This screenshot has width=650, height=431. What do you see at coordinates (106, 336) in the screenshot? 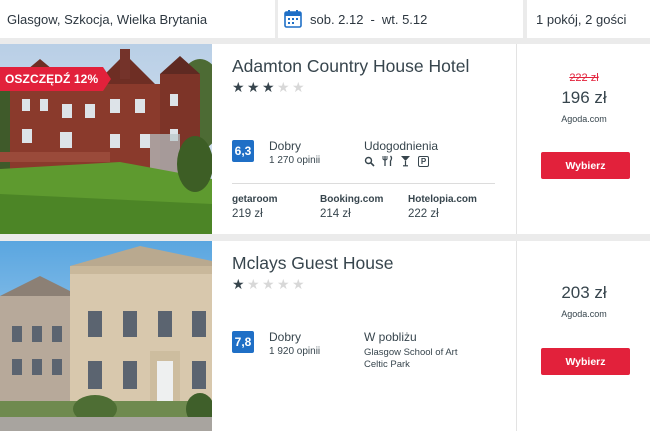
I see `hotel-photo` at bounding box center [106, 336].